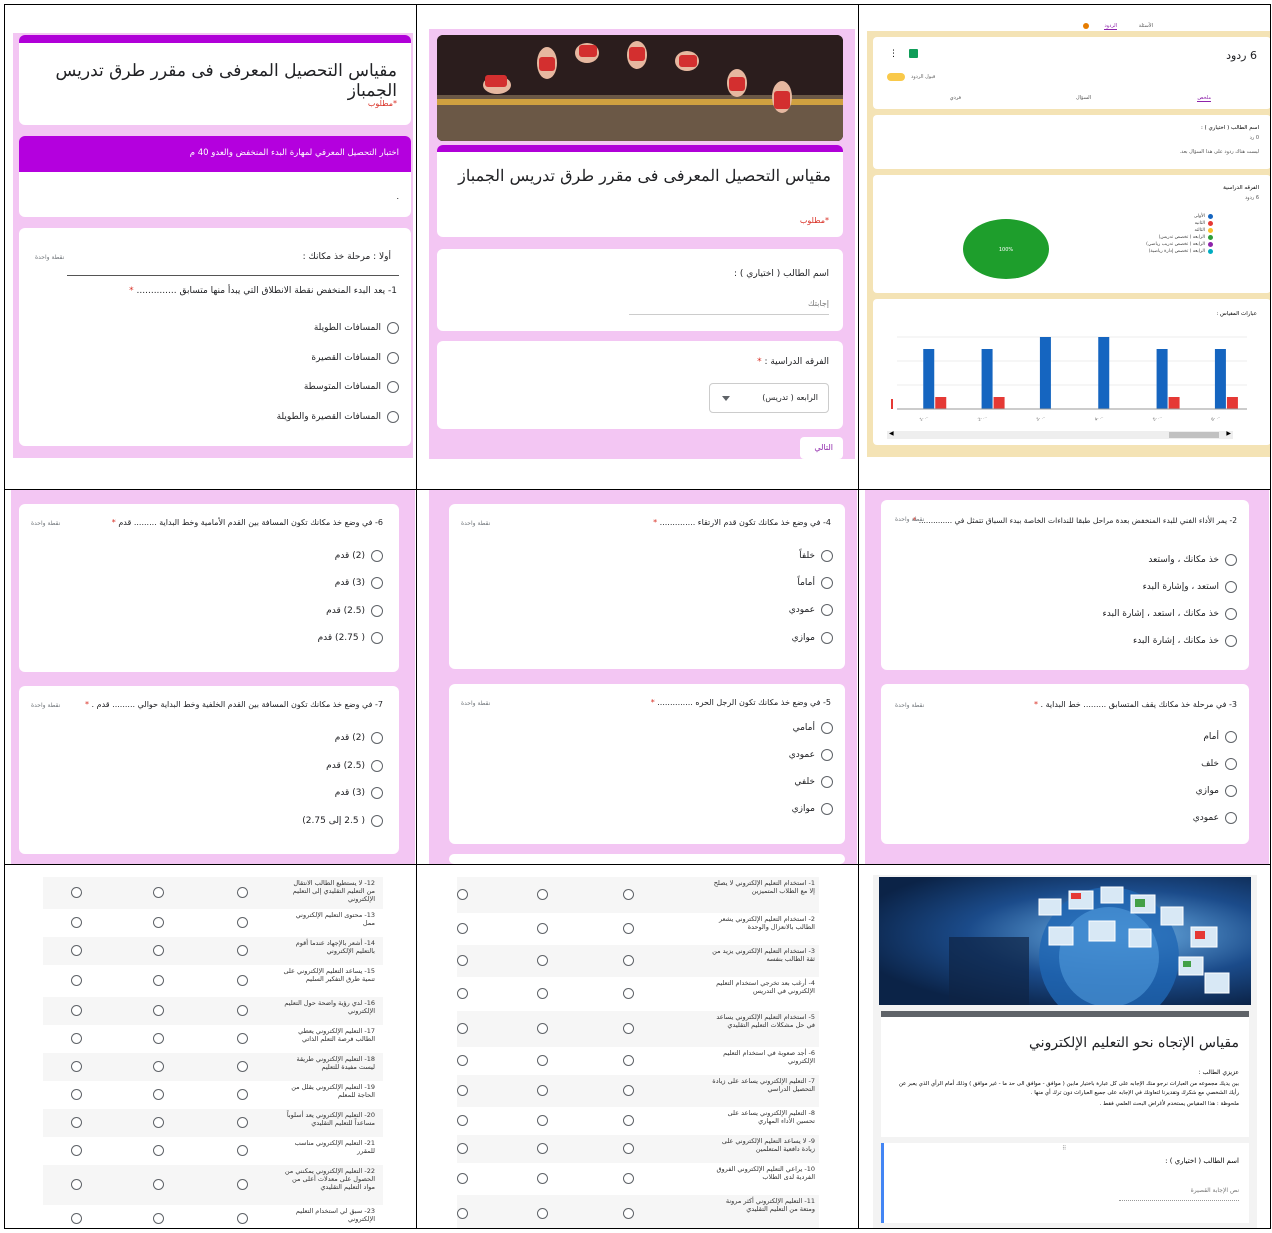 Image resolution: width=1272 pixels, height=1233 pixels. What do you see at coordinates (350, 638) in the screenshot?
I see `q6-option-4: ( 2.75) قدم` at bounding box center [350, 638].